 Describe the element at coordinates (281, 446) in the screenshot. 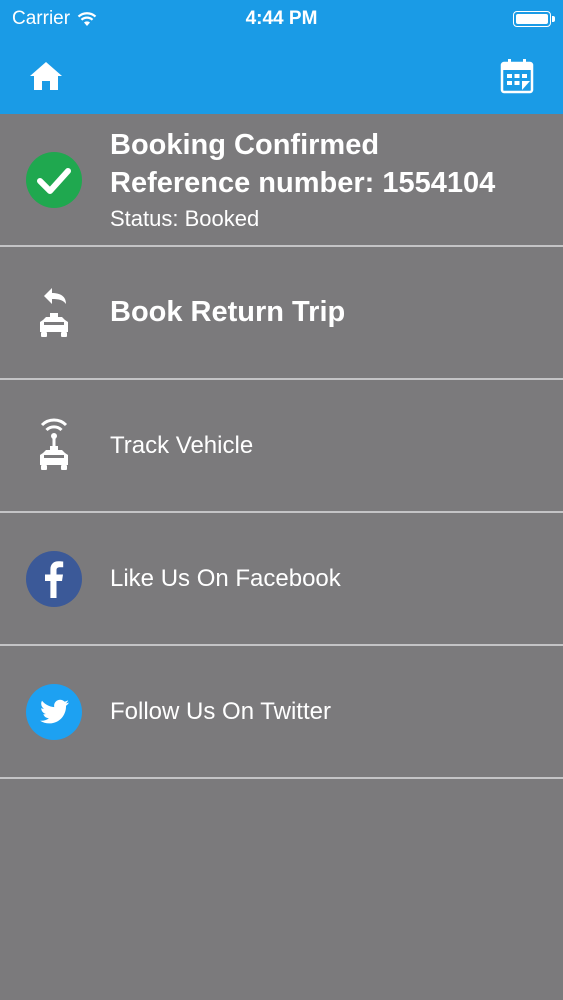

I see `menu-item-track-vehicle: Track Vehicle` at that location.